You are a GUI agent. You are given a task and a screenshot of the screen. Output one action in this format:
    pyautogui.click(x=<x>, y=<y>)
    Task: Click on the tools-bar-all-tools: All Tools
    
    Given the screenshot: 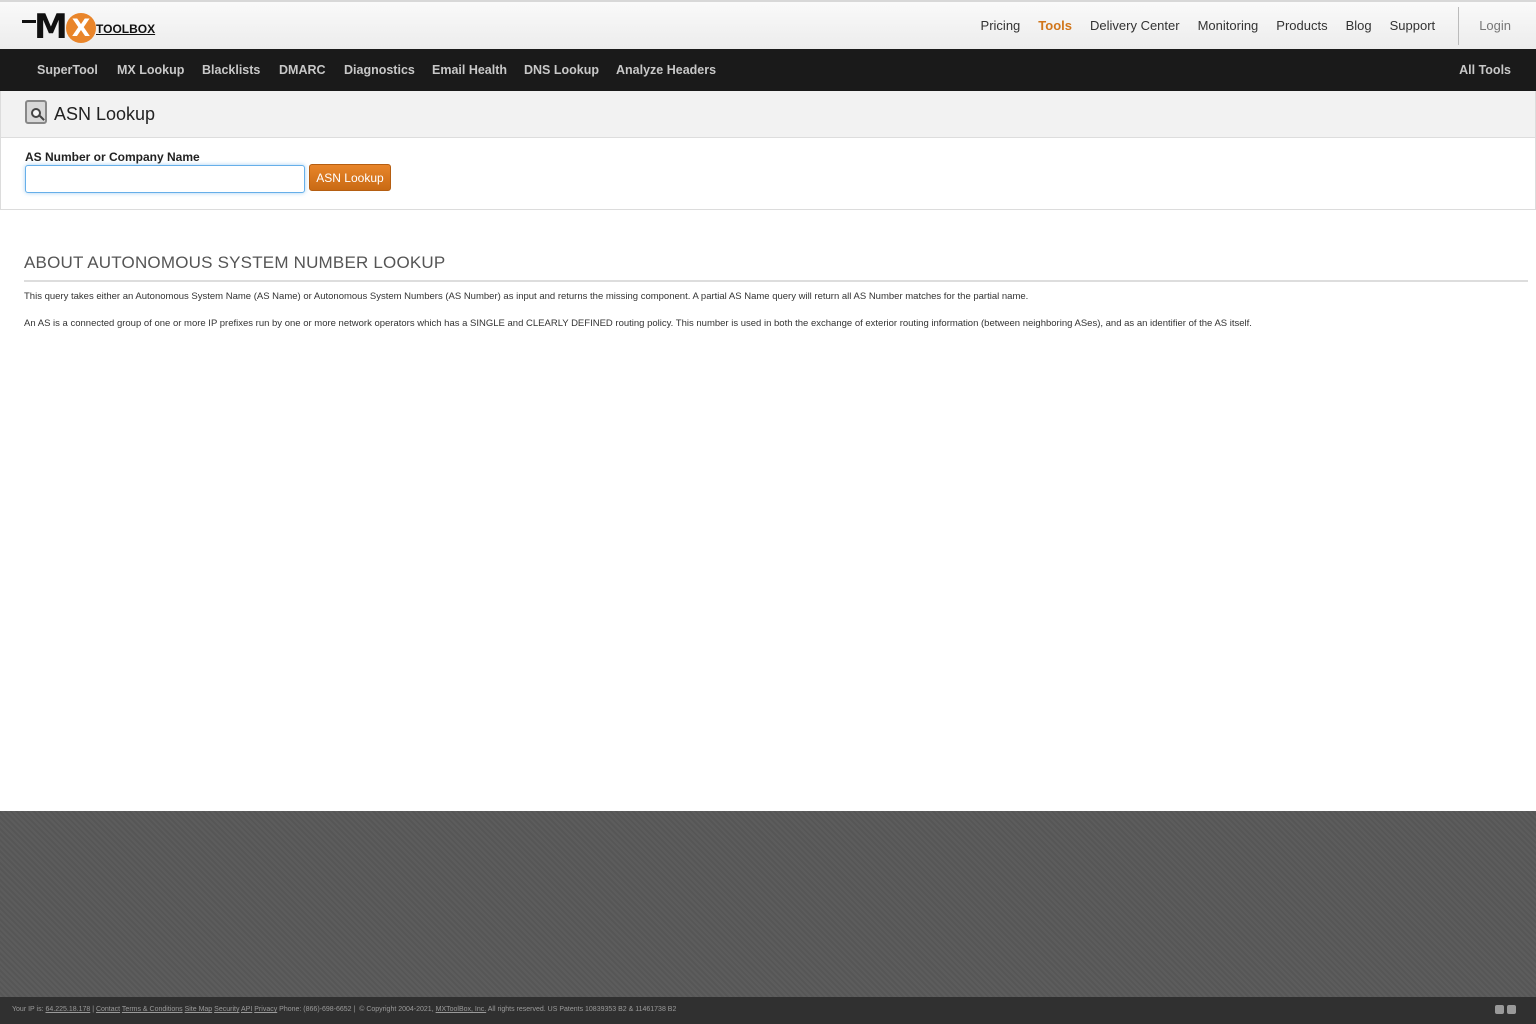 What is the action you would take?
    pyautogui.click(x=1485, y=70)
    